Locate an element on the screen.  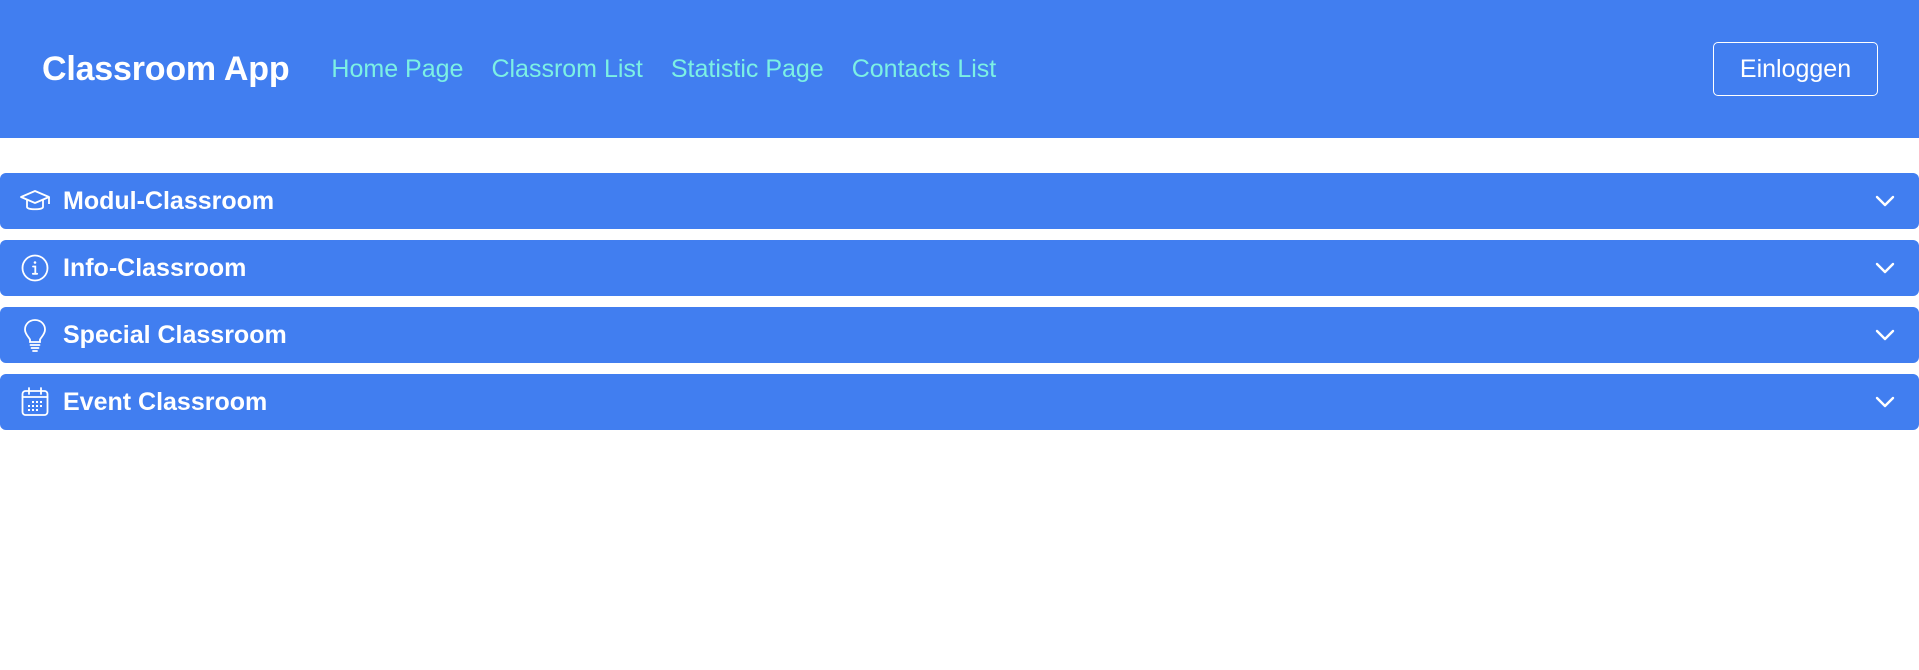
nav-link-statistic: Statistic Page is located at coordinates (747, 69).